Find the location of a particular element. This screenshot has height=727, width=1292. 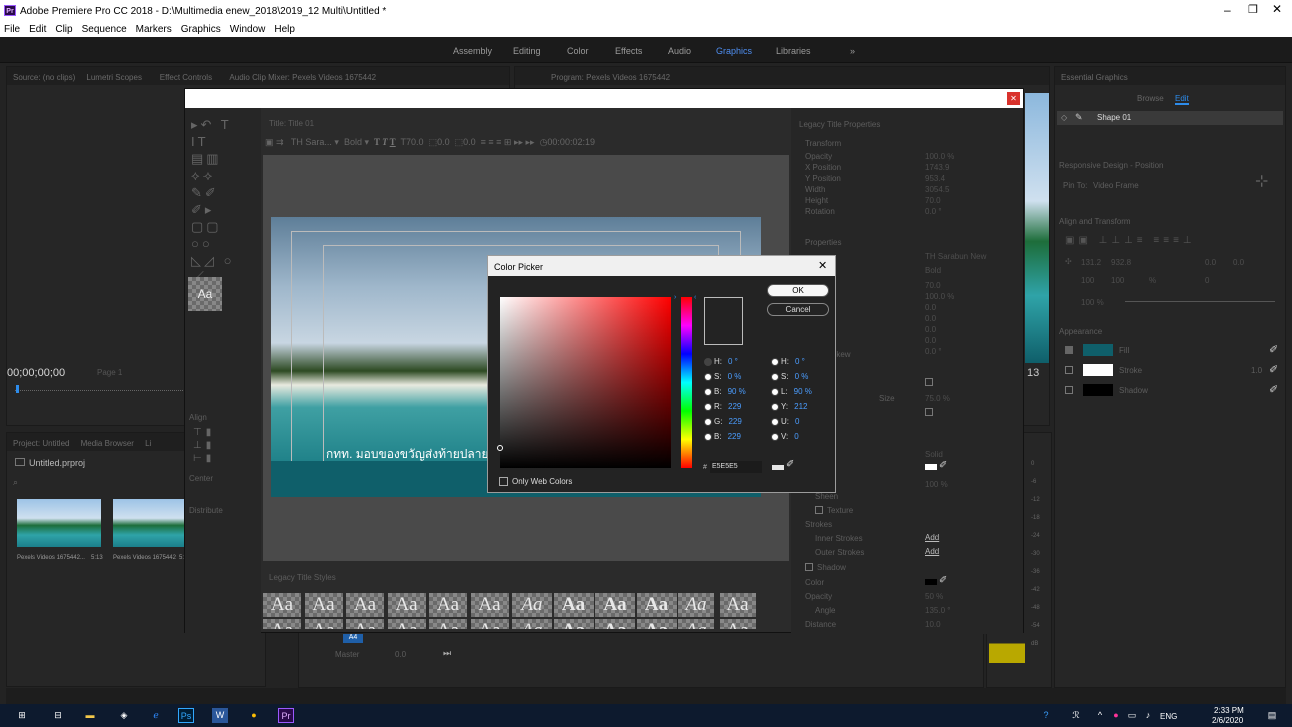

page-selector: Page 1 is located at coordinates (109, 372).